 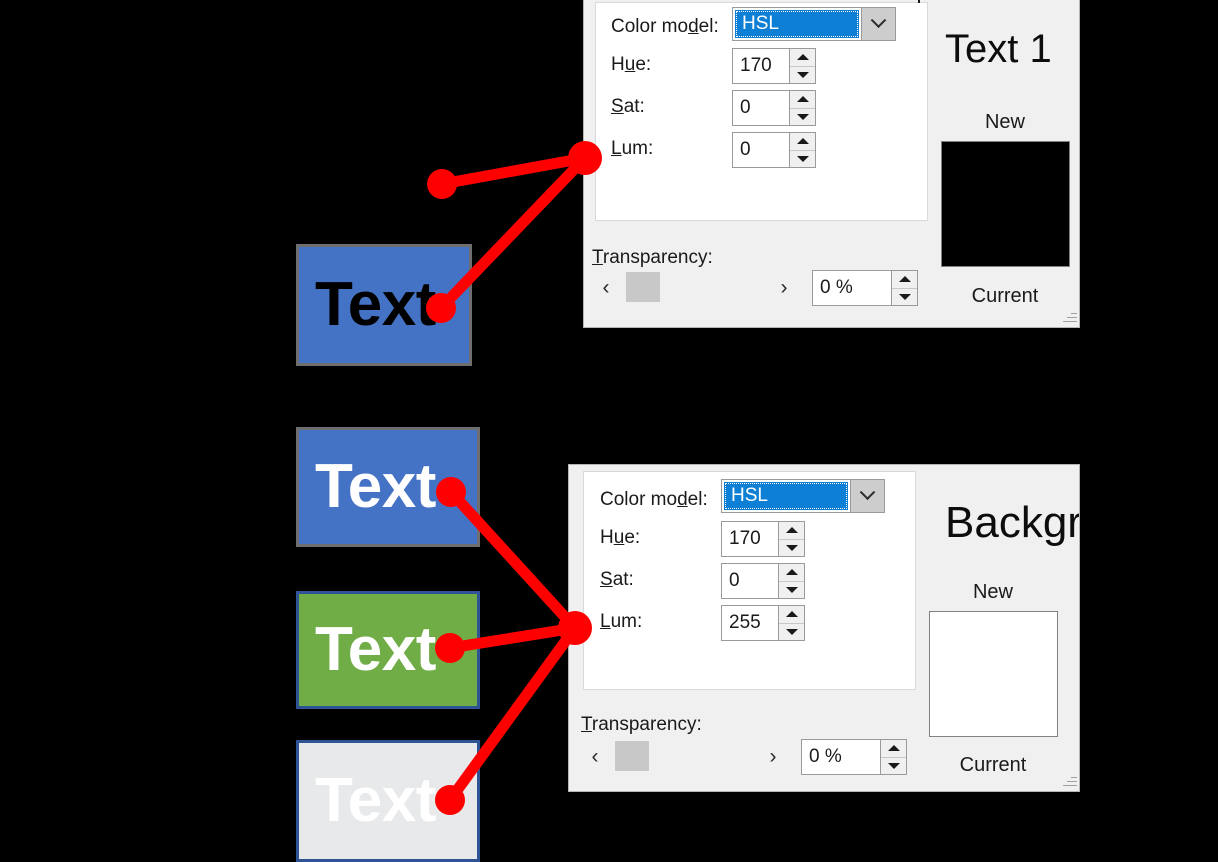 What do you see at coordinates (513, 171) in the screenshot?
I see `annotation-line` at bounding box center [513, 171].